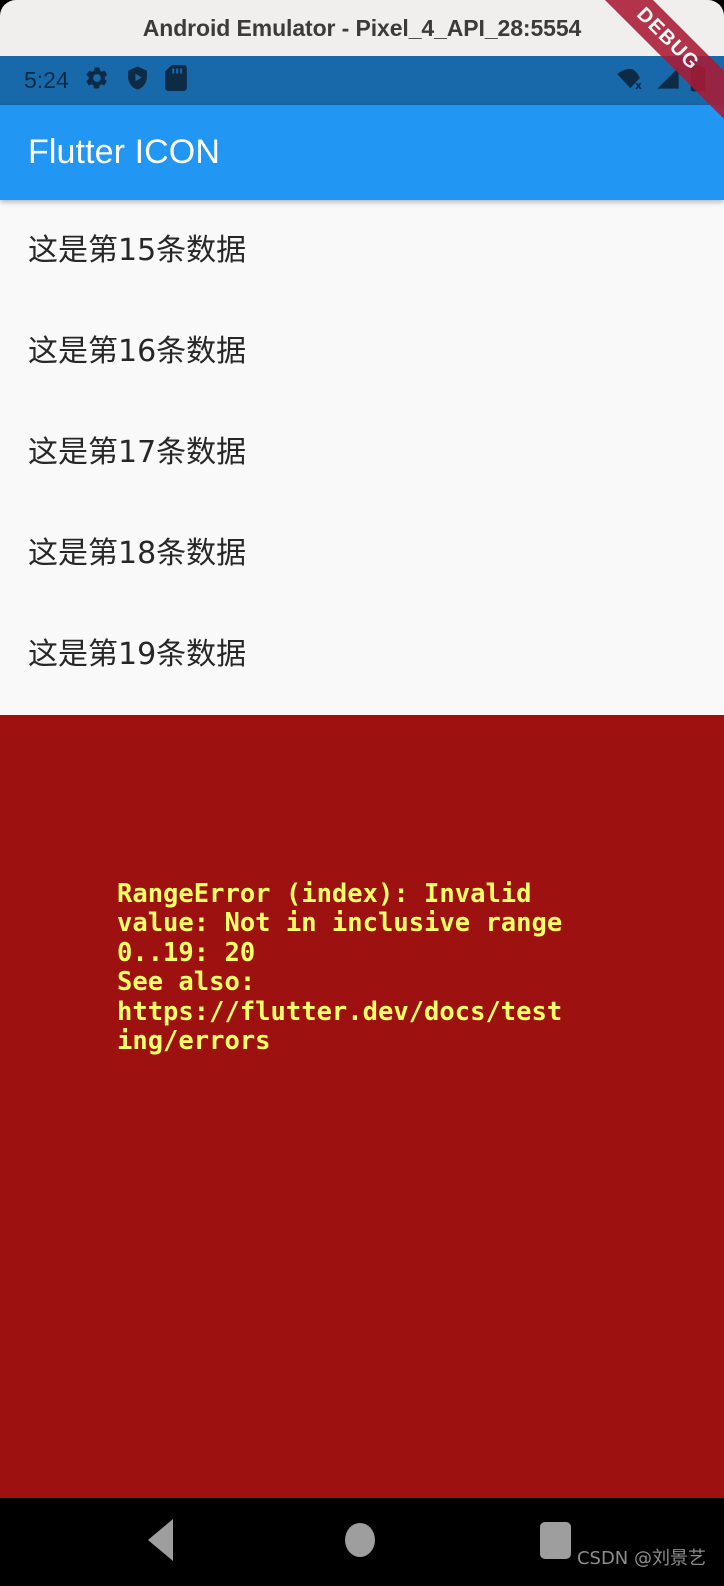  What do you see at coordinates (362, 452) in the screenshot?
I see `list-item: 这是第17条数据` at bounding box center [362, 452].